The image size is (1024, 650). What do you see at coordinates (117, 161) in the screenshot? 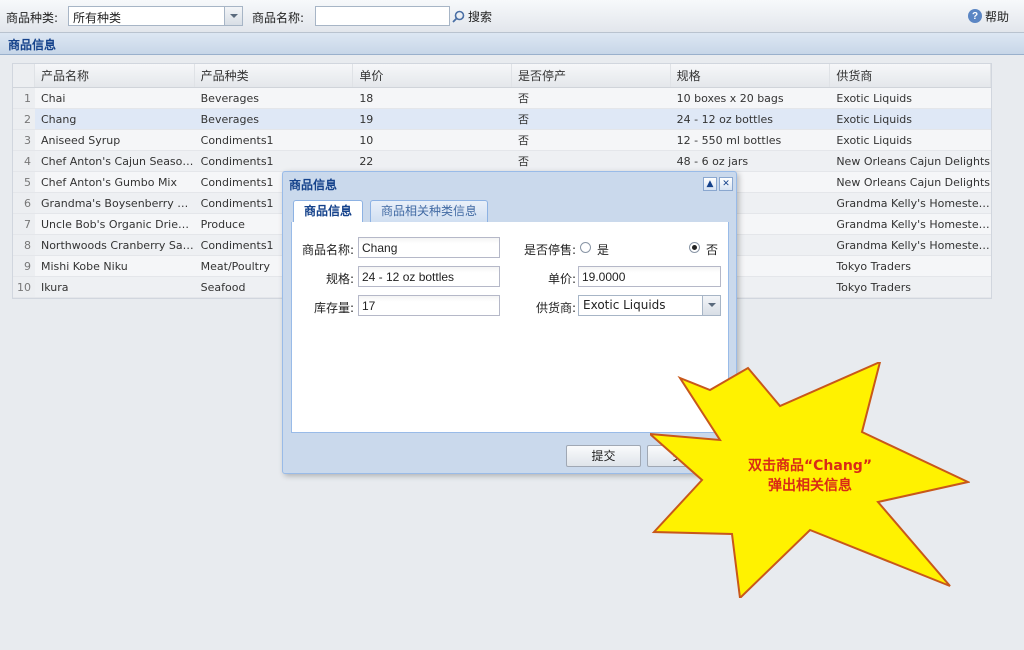
I see `cell-name: Chef Anton's Cajun Seasoning` at bounding box center [117, 161].